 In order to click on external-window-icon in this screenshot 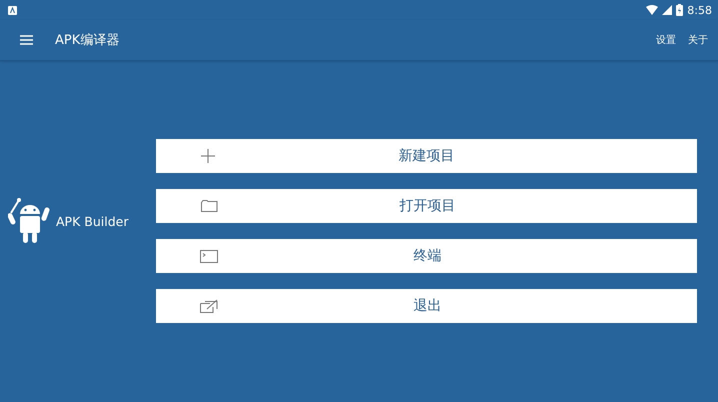, I will do `click(209, 306)`.